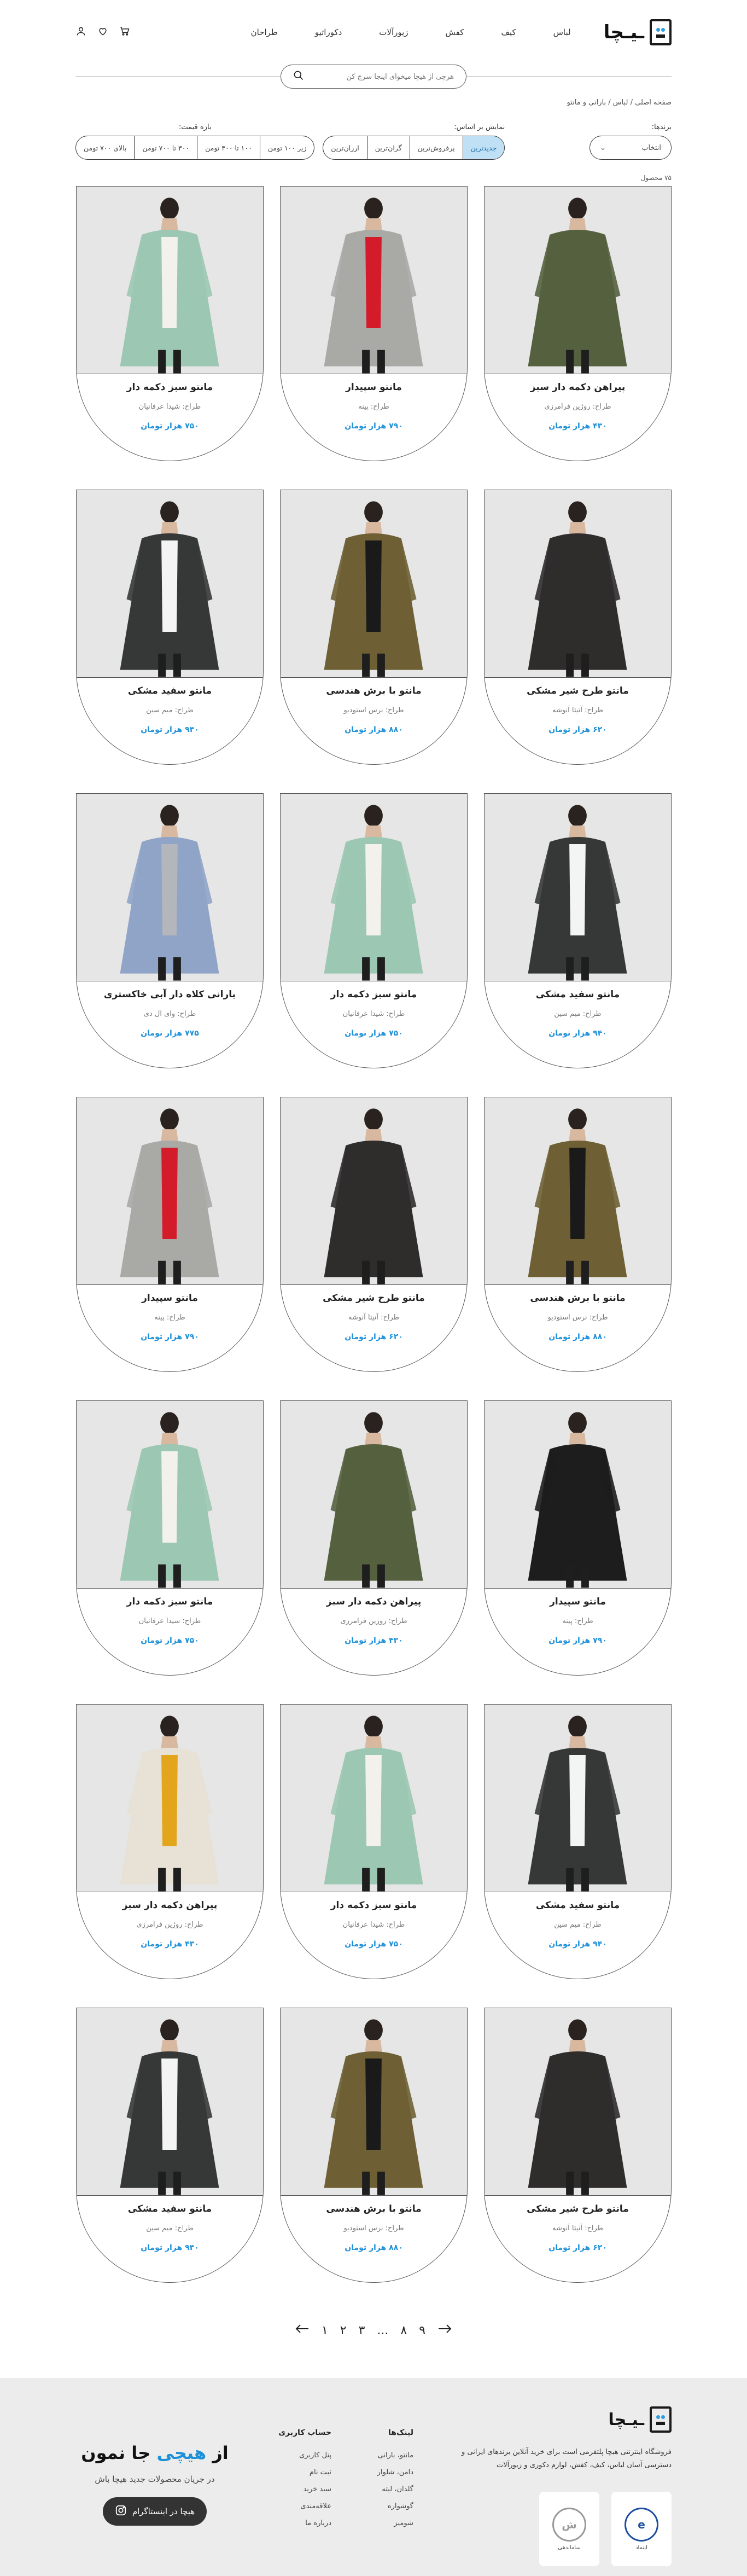  What do you see at coordinates (165, 147) in the screenshot?
I see `price-300-700: ۳۰۰ تا ۷۰۰ تومن` at bounding box center [165, 147].